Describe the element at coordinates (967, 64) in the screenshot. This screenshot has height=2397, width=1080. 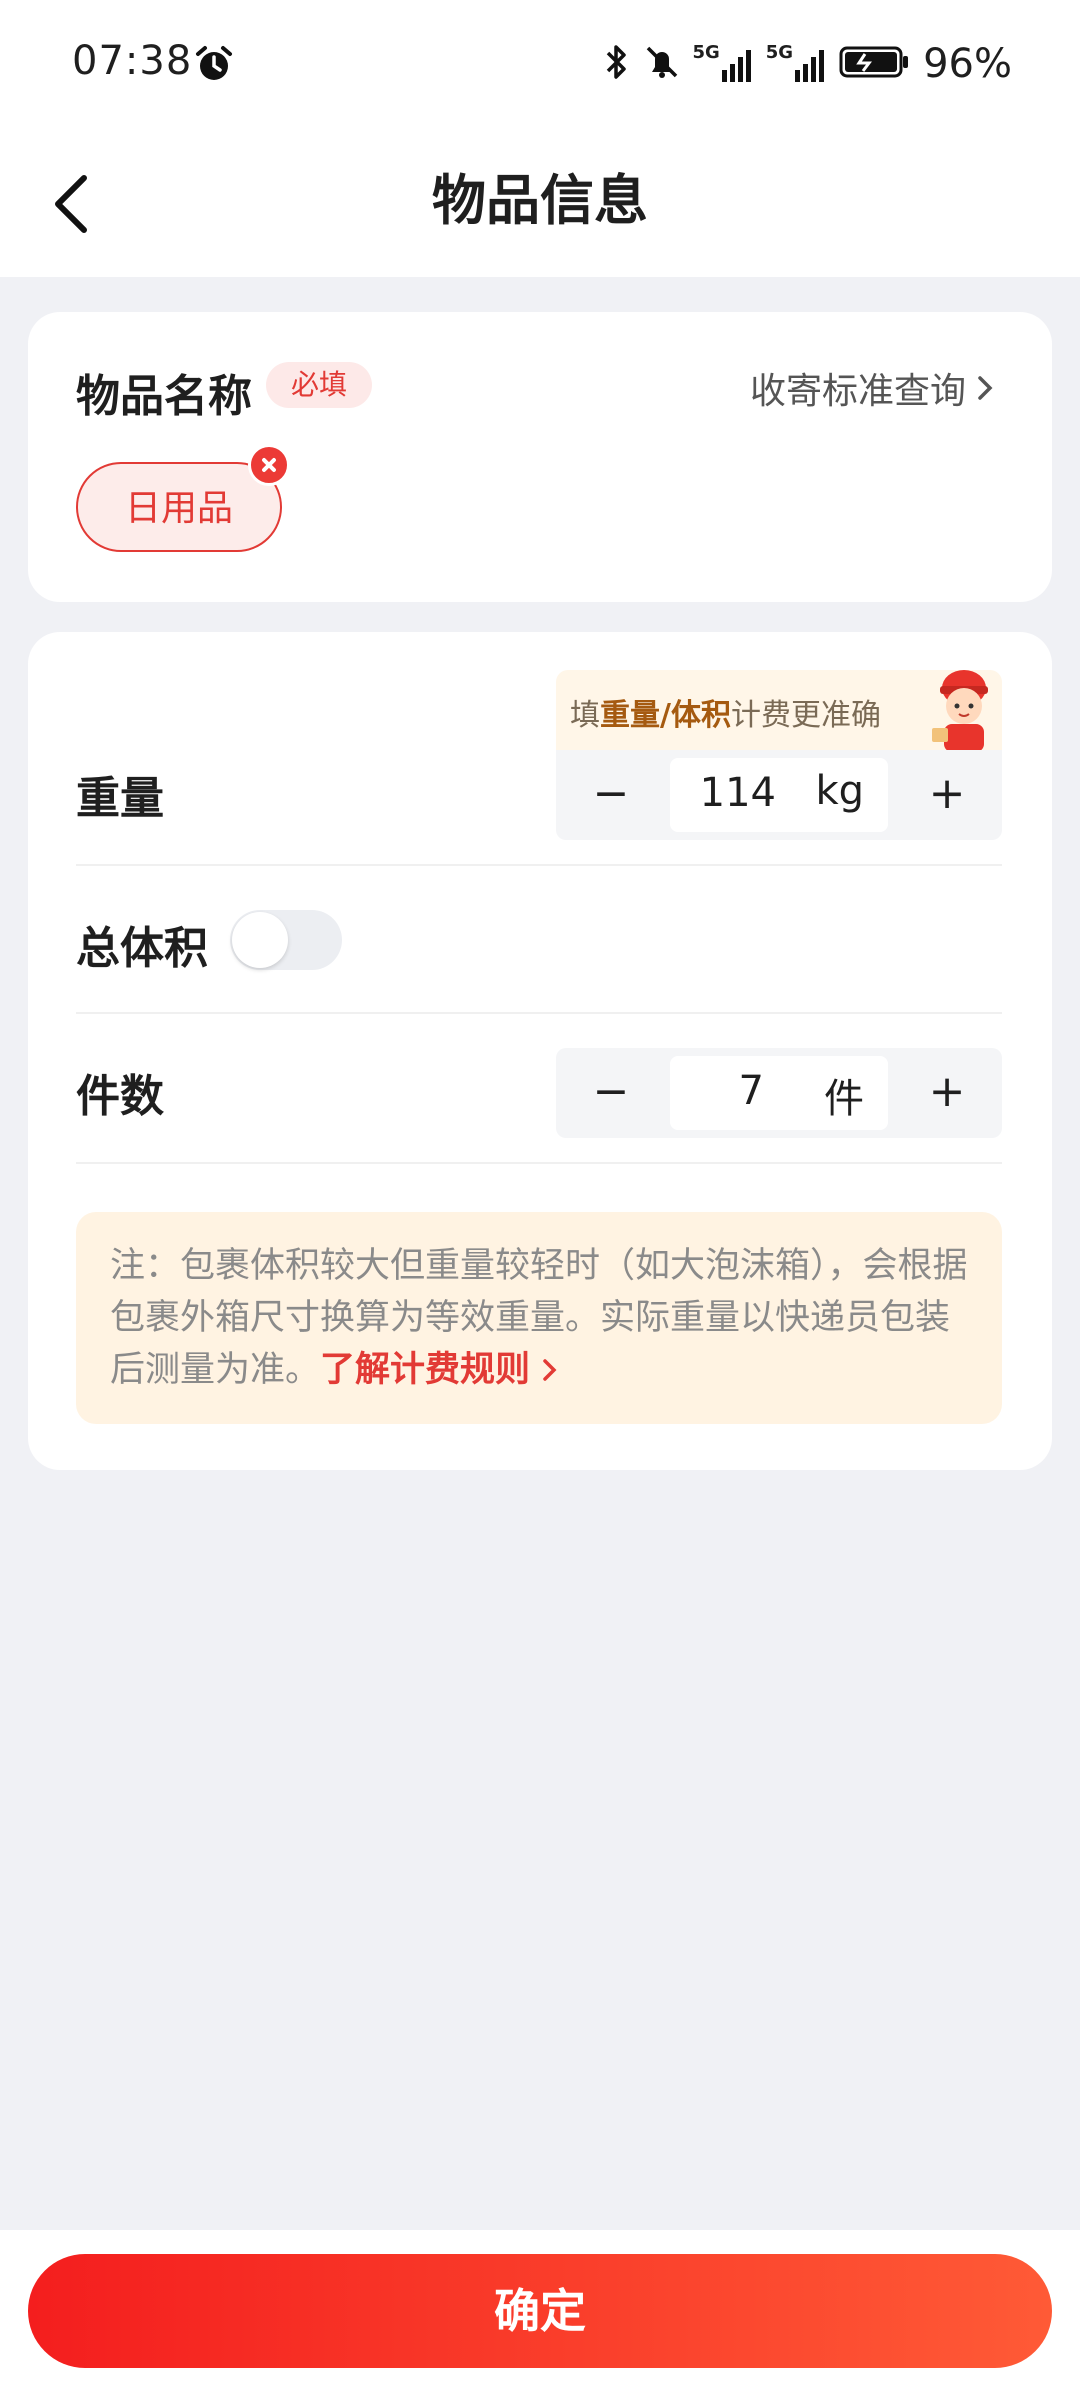
I see `battery-percent: 96%` at that location.